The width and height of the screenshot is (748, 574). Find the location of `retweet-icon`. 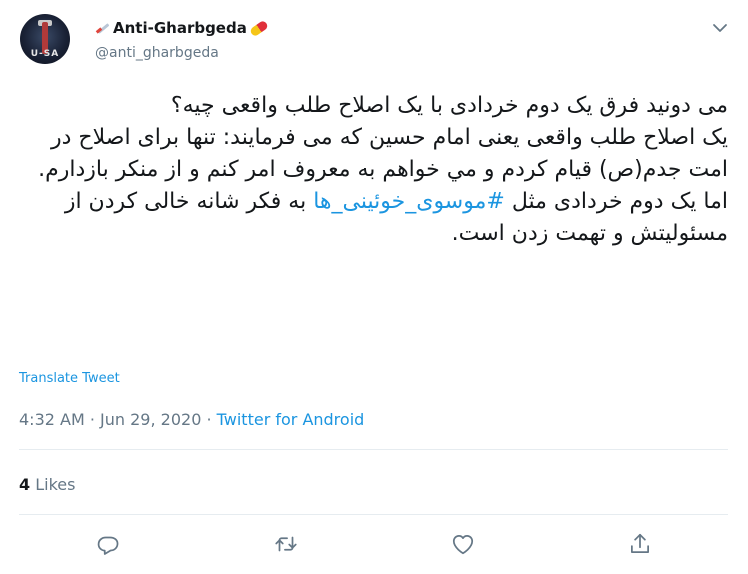

retweet-icon is located at coordinates (286, 544).